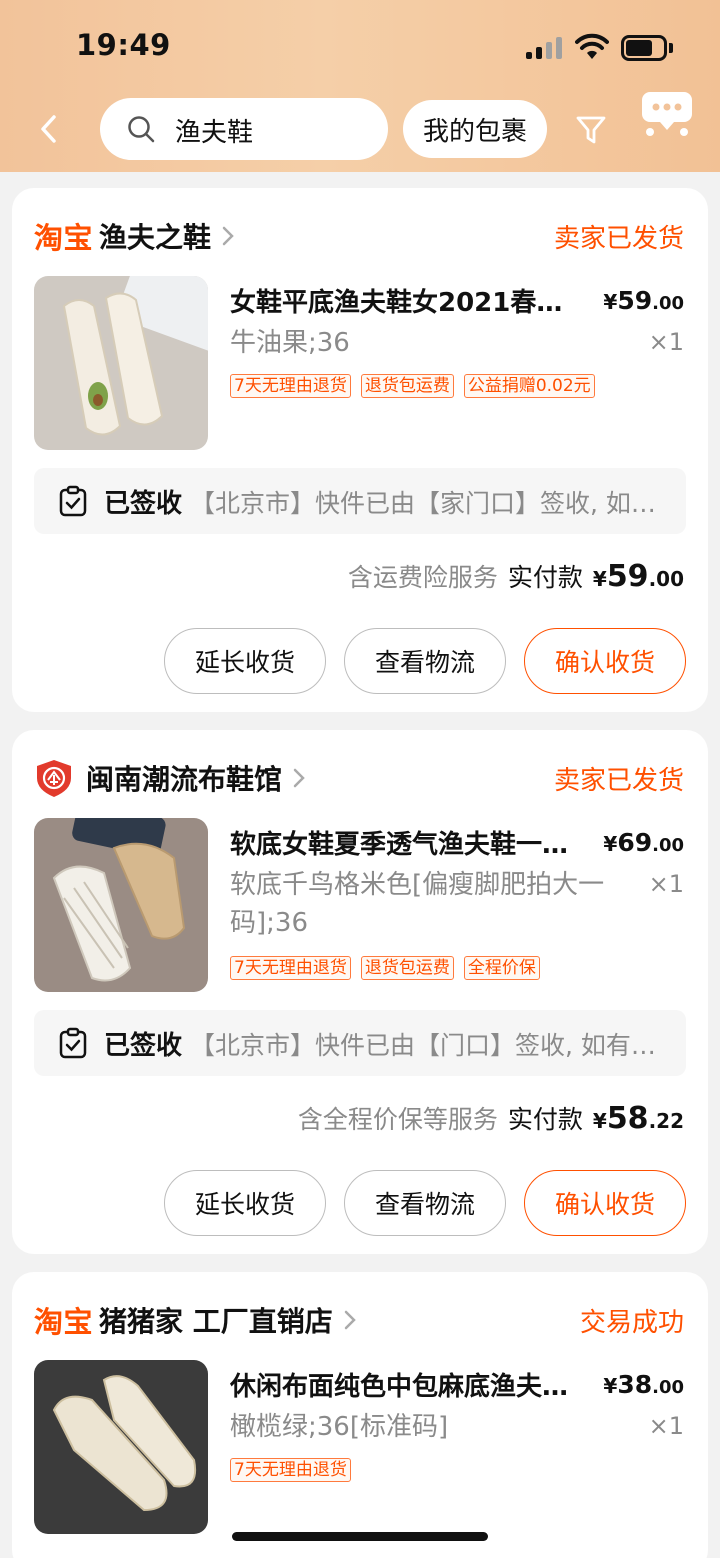 The height and width of the screenshot is (1558, 720). I want to click on payment-summary: 含全程价保等服务 实付款 ¥58.22, so click(491, 1118).